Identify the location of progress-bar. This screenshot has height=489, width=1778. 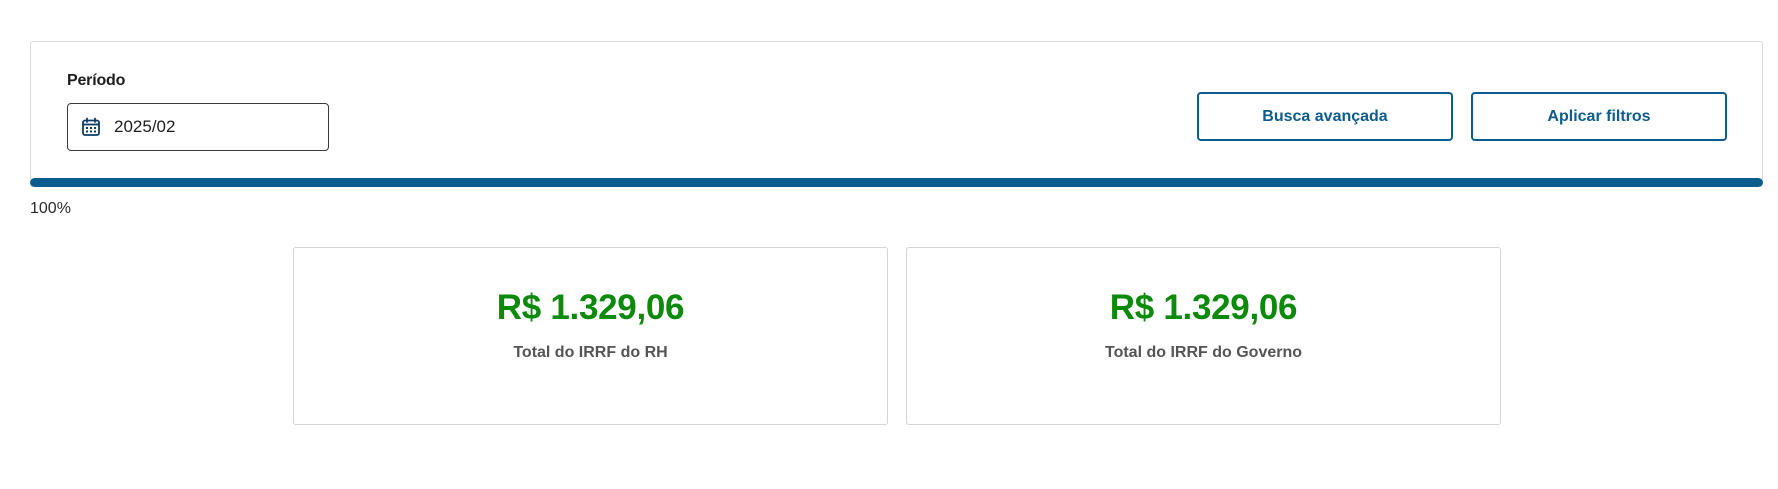
(896, 182).